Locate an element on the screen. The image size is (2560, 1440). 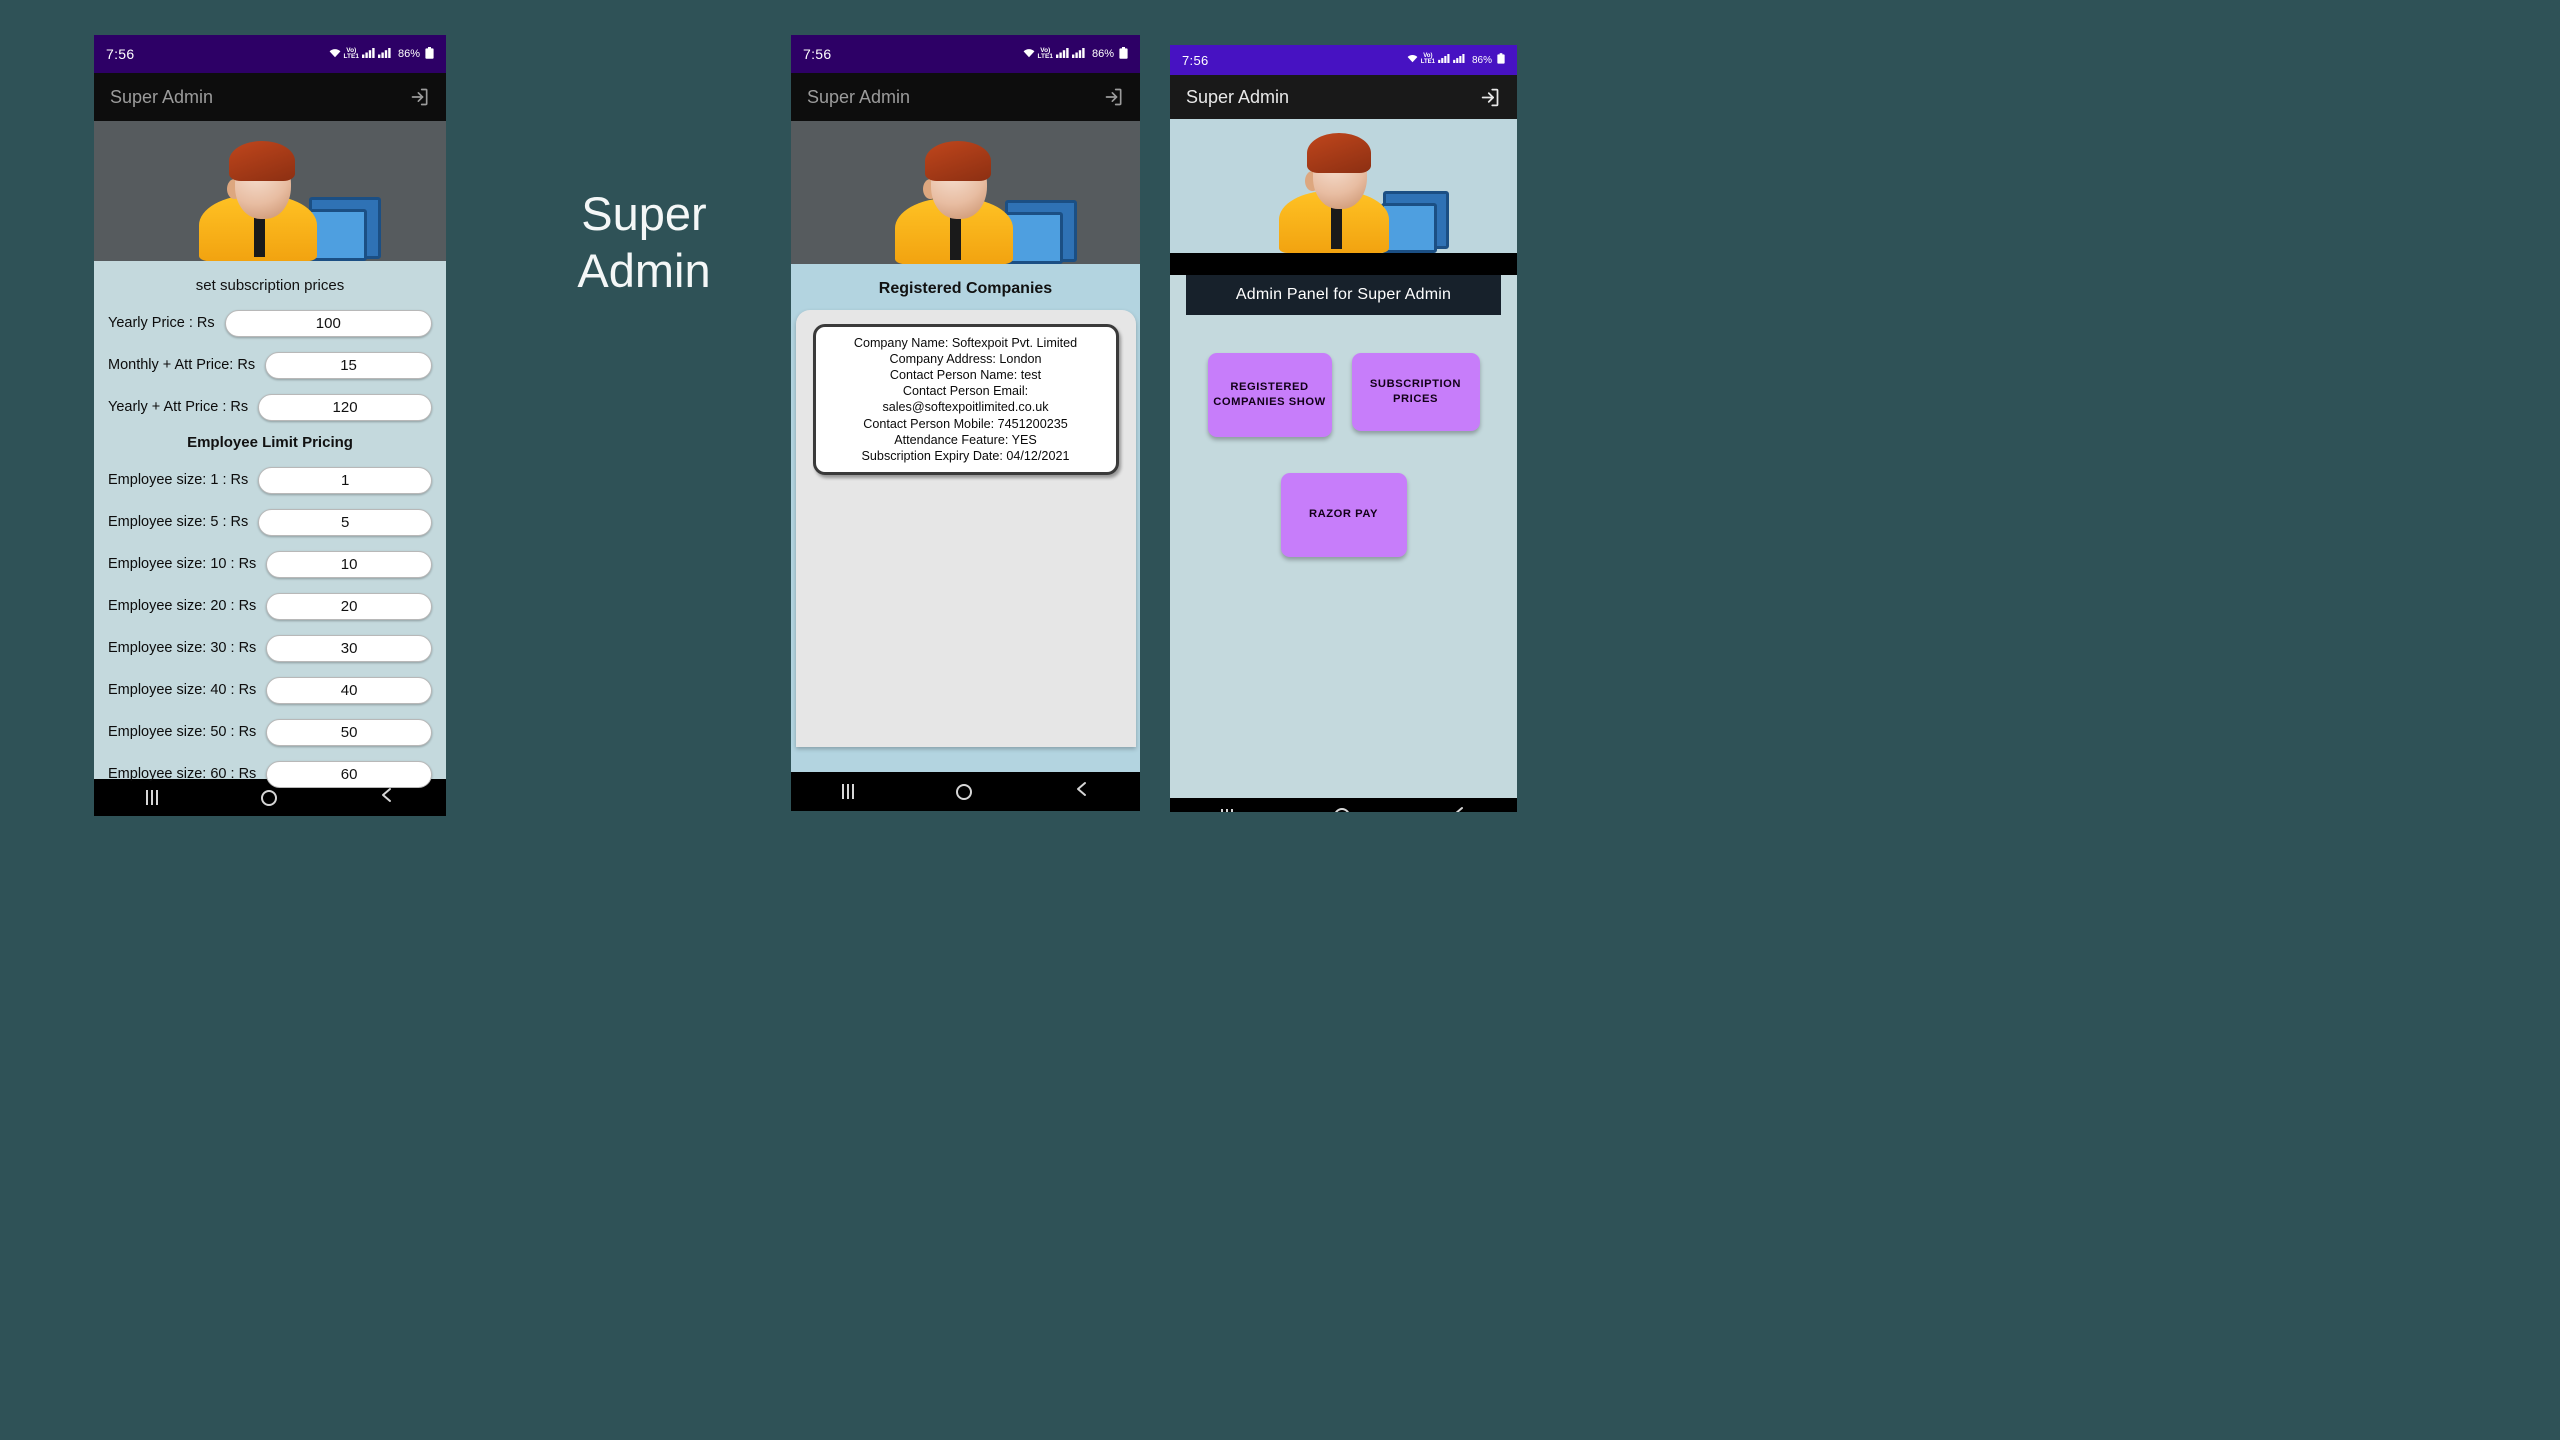
company-name-line: Company Name: Softexpoit Pvt. Limited is located at coordinates (965, 343).